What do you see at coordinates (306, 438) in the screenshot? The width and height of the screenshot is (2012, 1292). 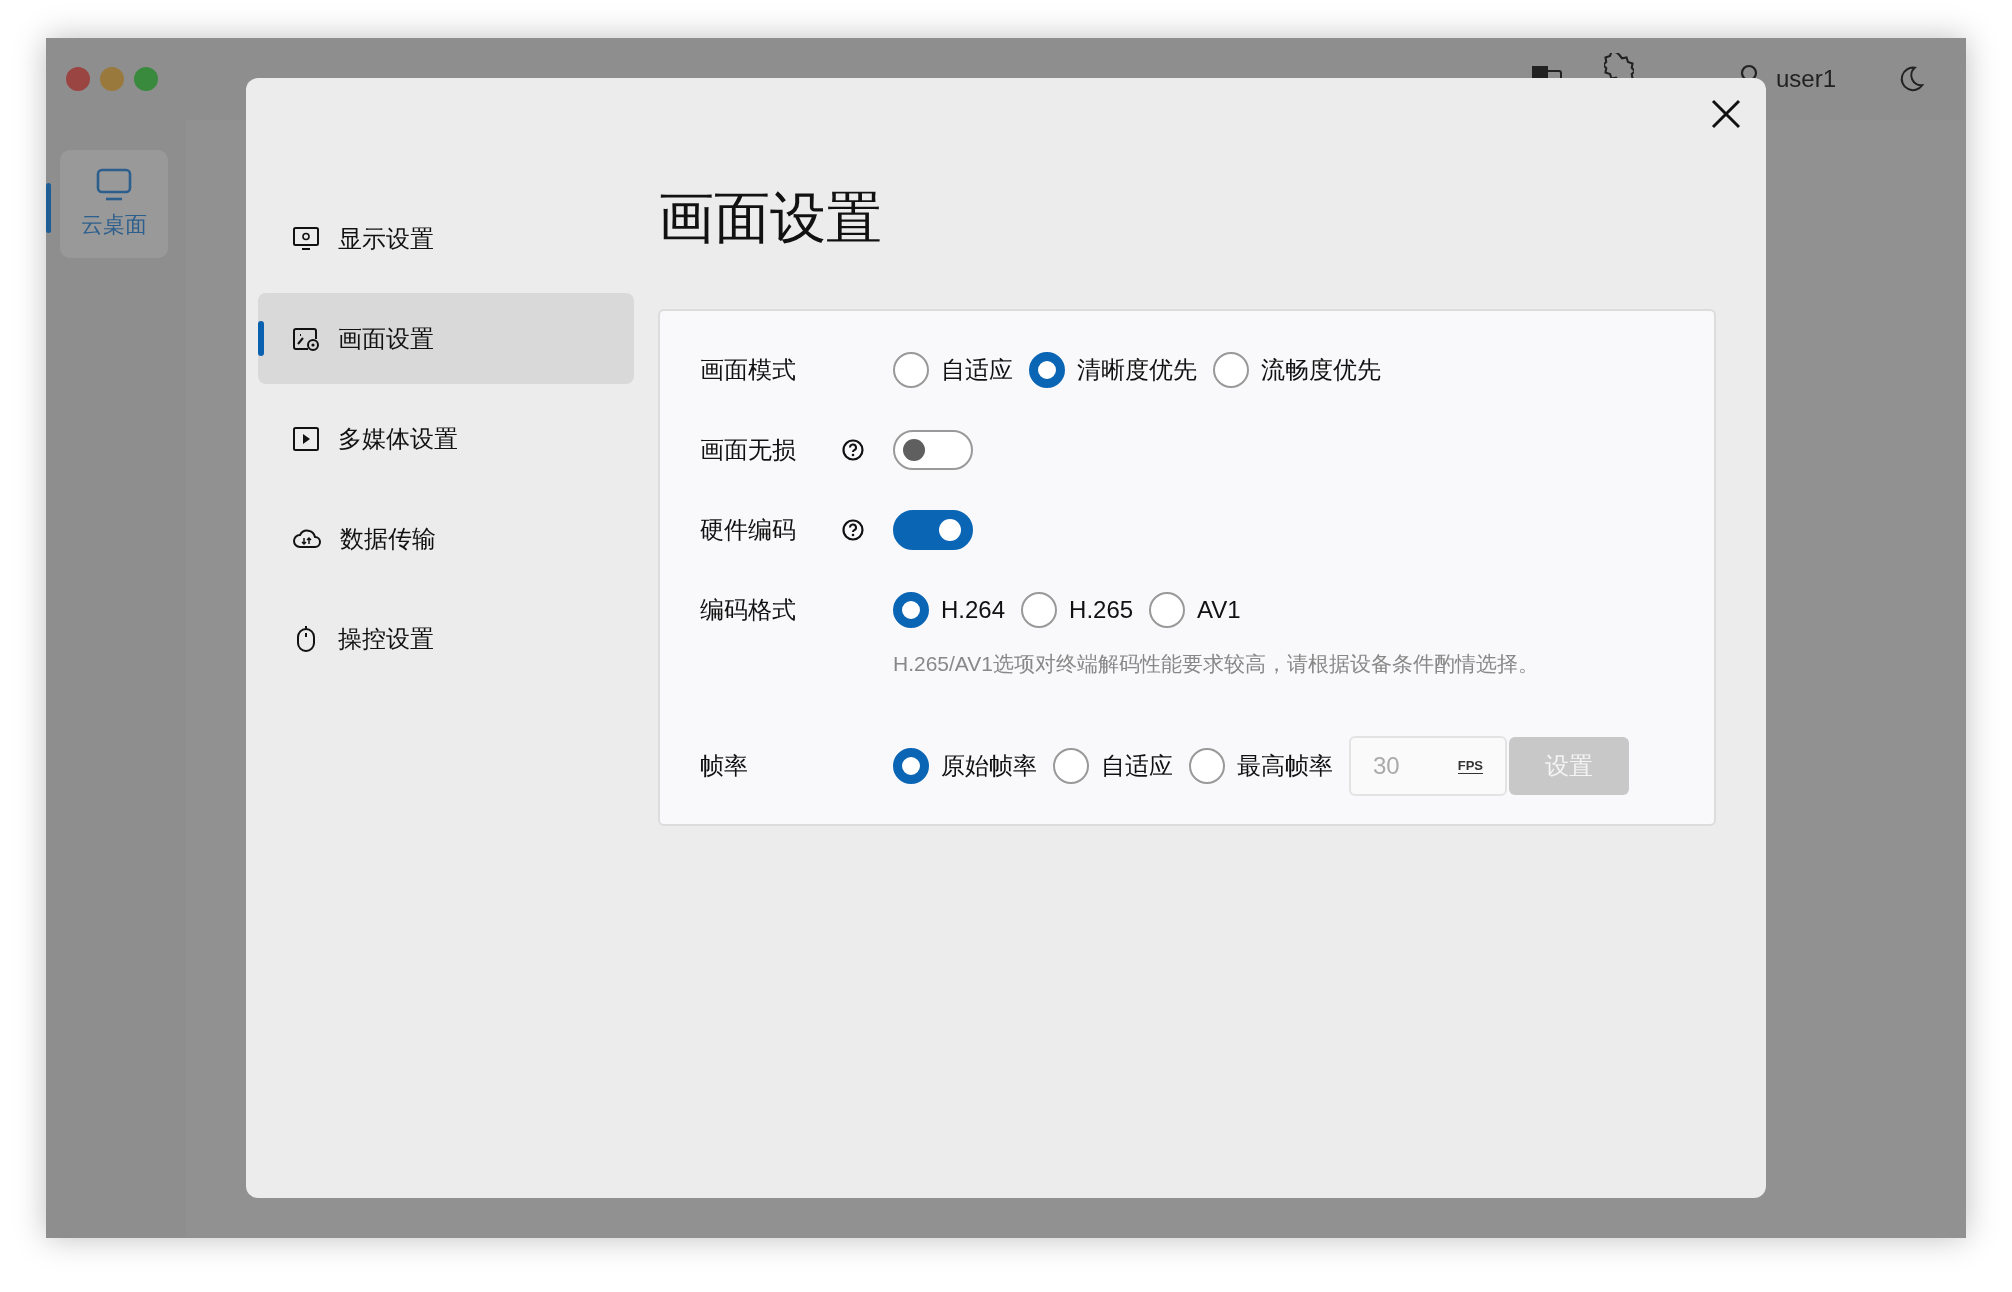 I see `play-icon` at bounding box center [306, 438].